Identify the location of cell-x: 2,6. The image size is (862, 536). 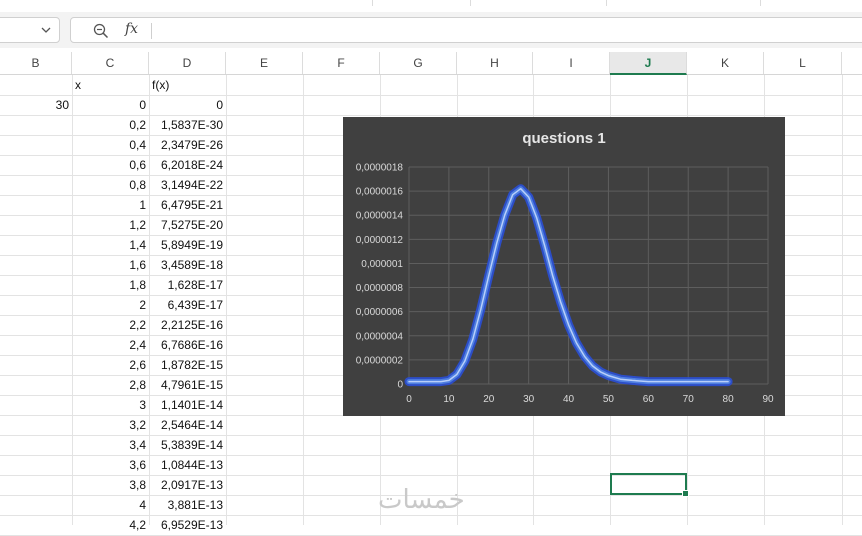
(110, 365).